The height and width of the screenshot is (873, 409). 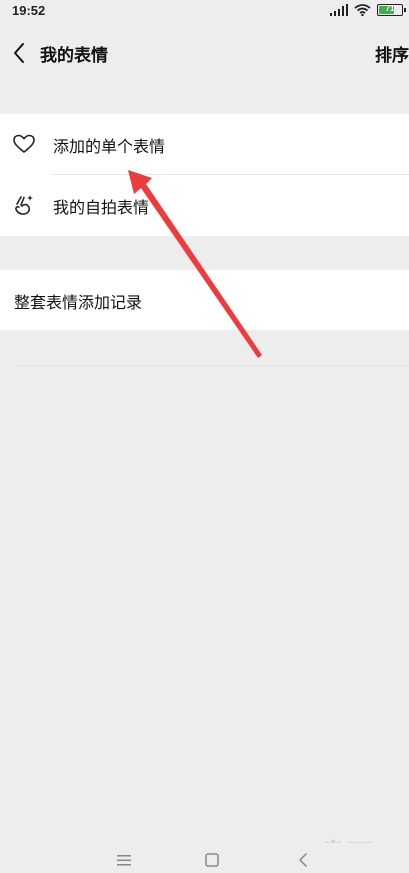 I want to click on home-icon, so click(x=212, y=860).